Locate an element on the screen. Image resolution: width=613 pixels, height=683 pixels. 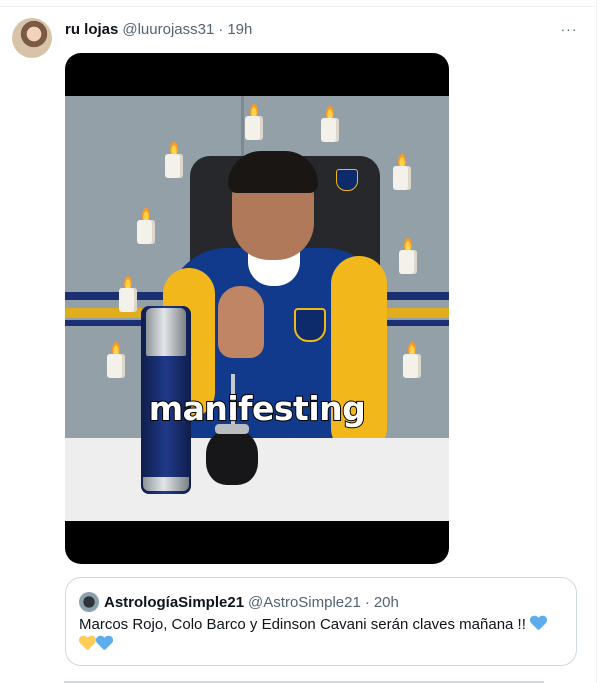
quoted-tweet-header: AstrologíaSimple21 @AstroSimple21 · 20h is located at coordinates (251, 602).